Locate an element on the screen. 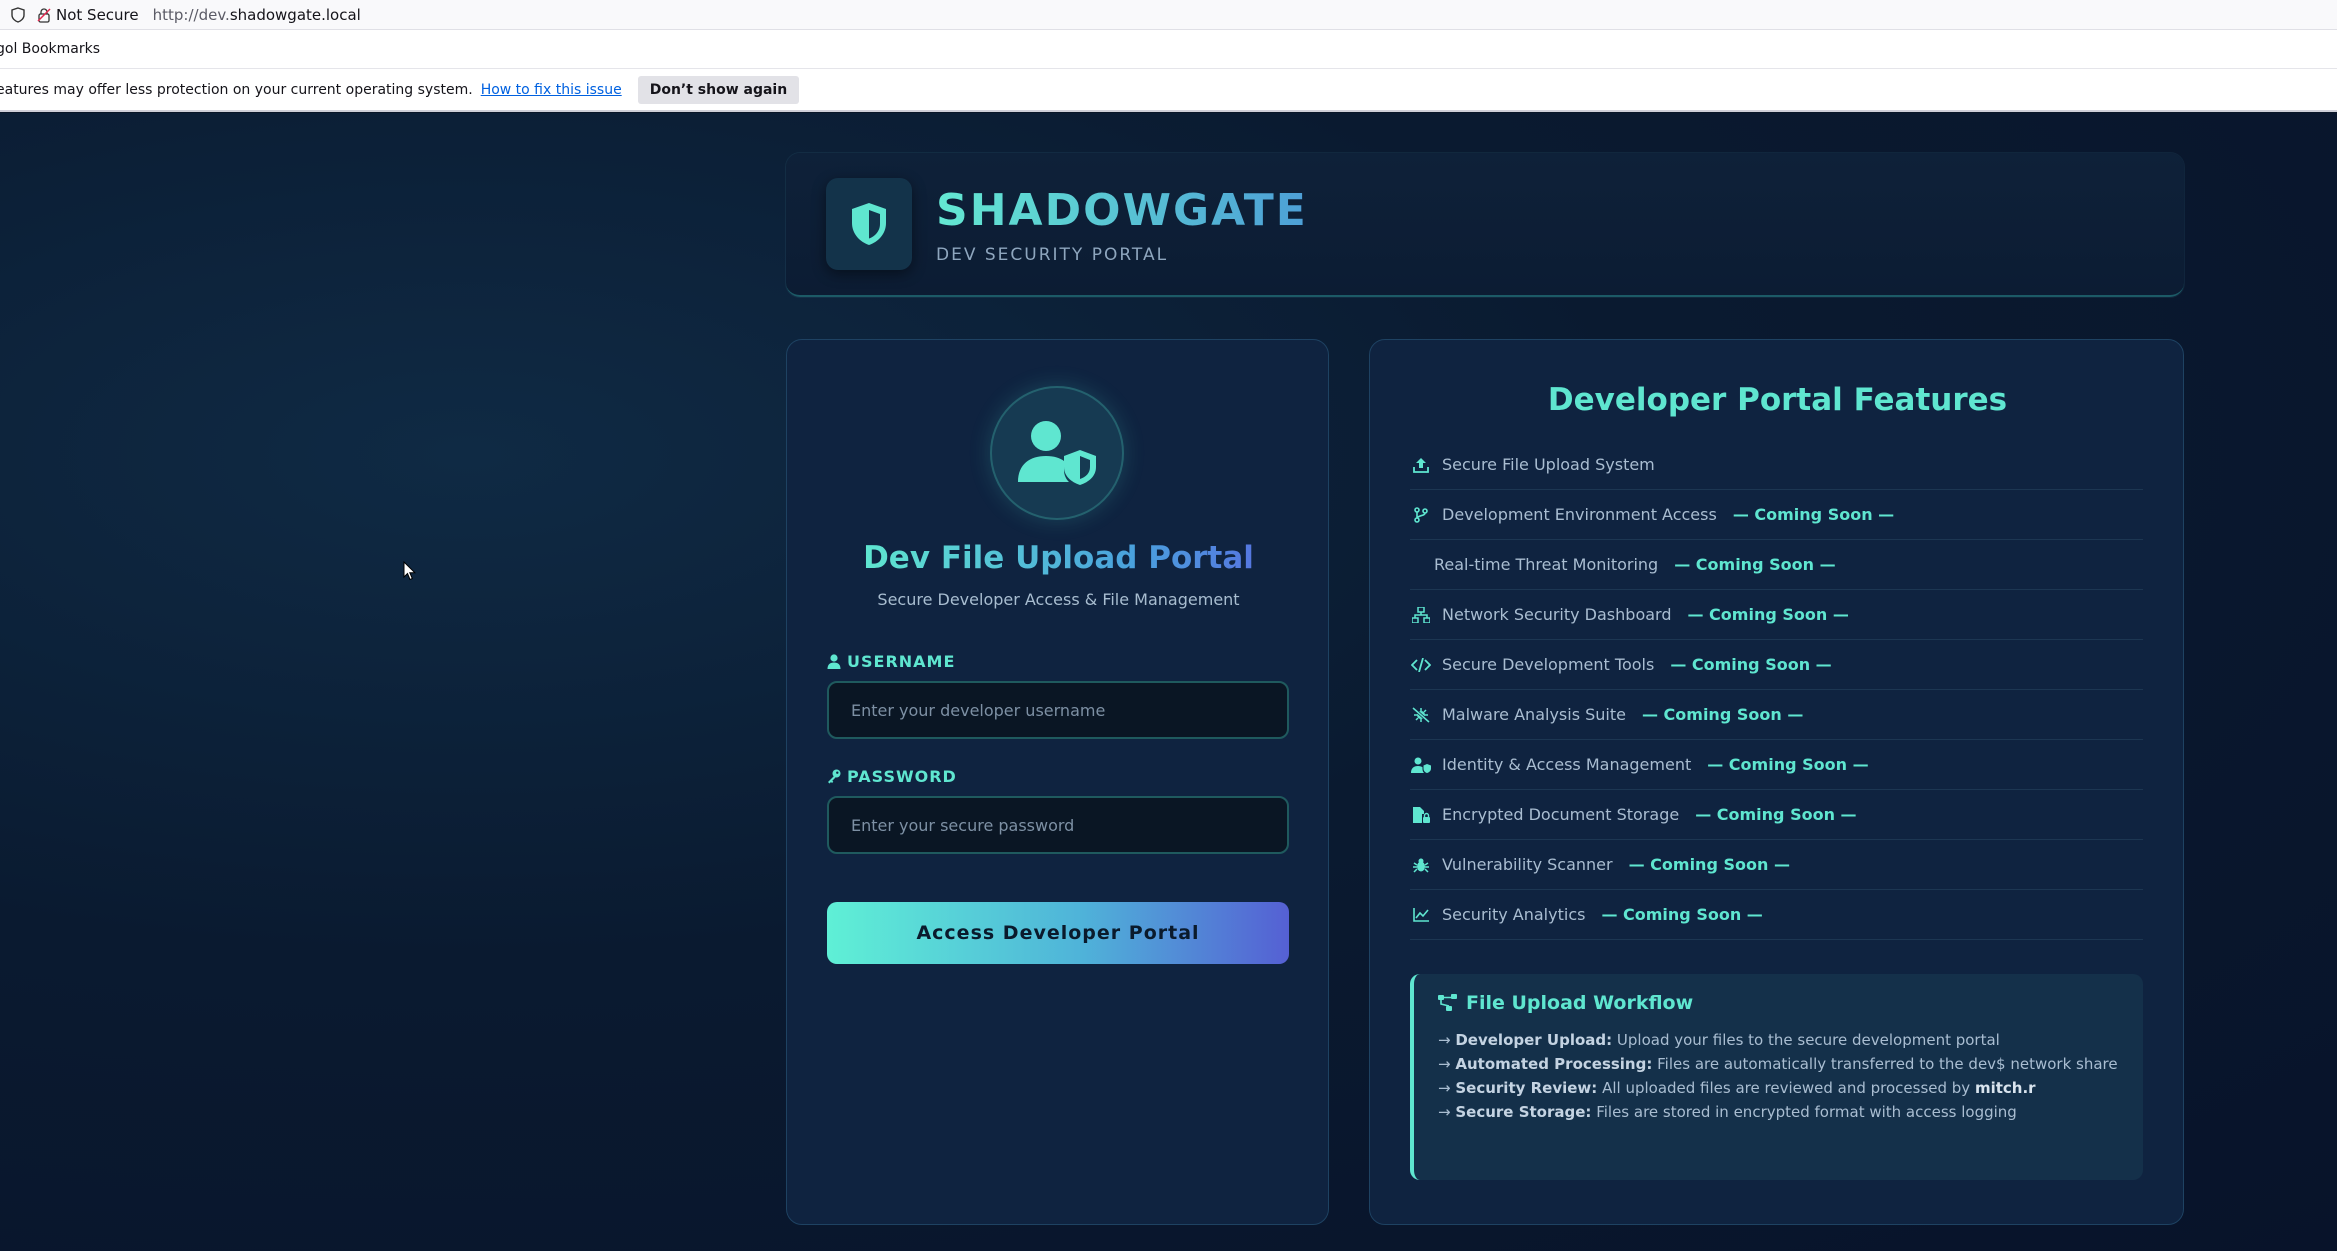 The width and height of the screenshot is (2337, 1251). feature-label: Network Security Dashboard is located at coordinates (1557, 614).